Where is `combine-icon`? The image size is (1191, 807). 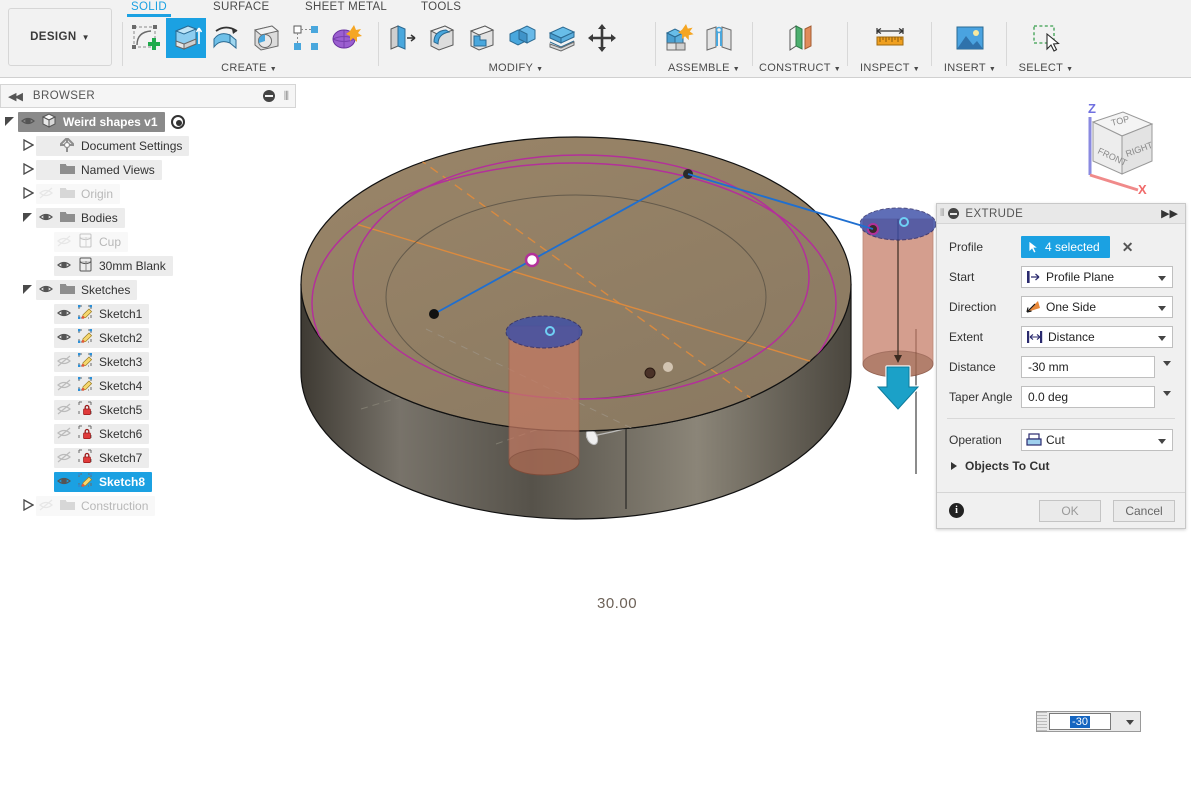
combine-icon is located at coordinates (522, 38).